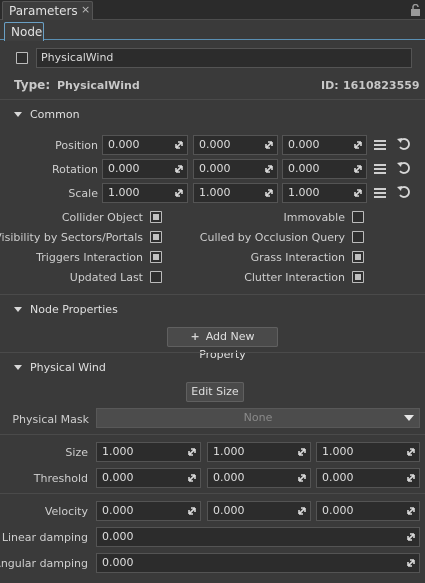  I want to click on close-tab-icon: ×, so click(85, 9).